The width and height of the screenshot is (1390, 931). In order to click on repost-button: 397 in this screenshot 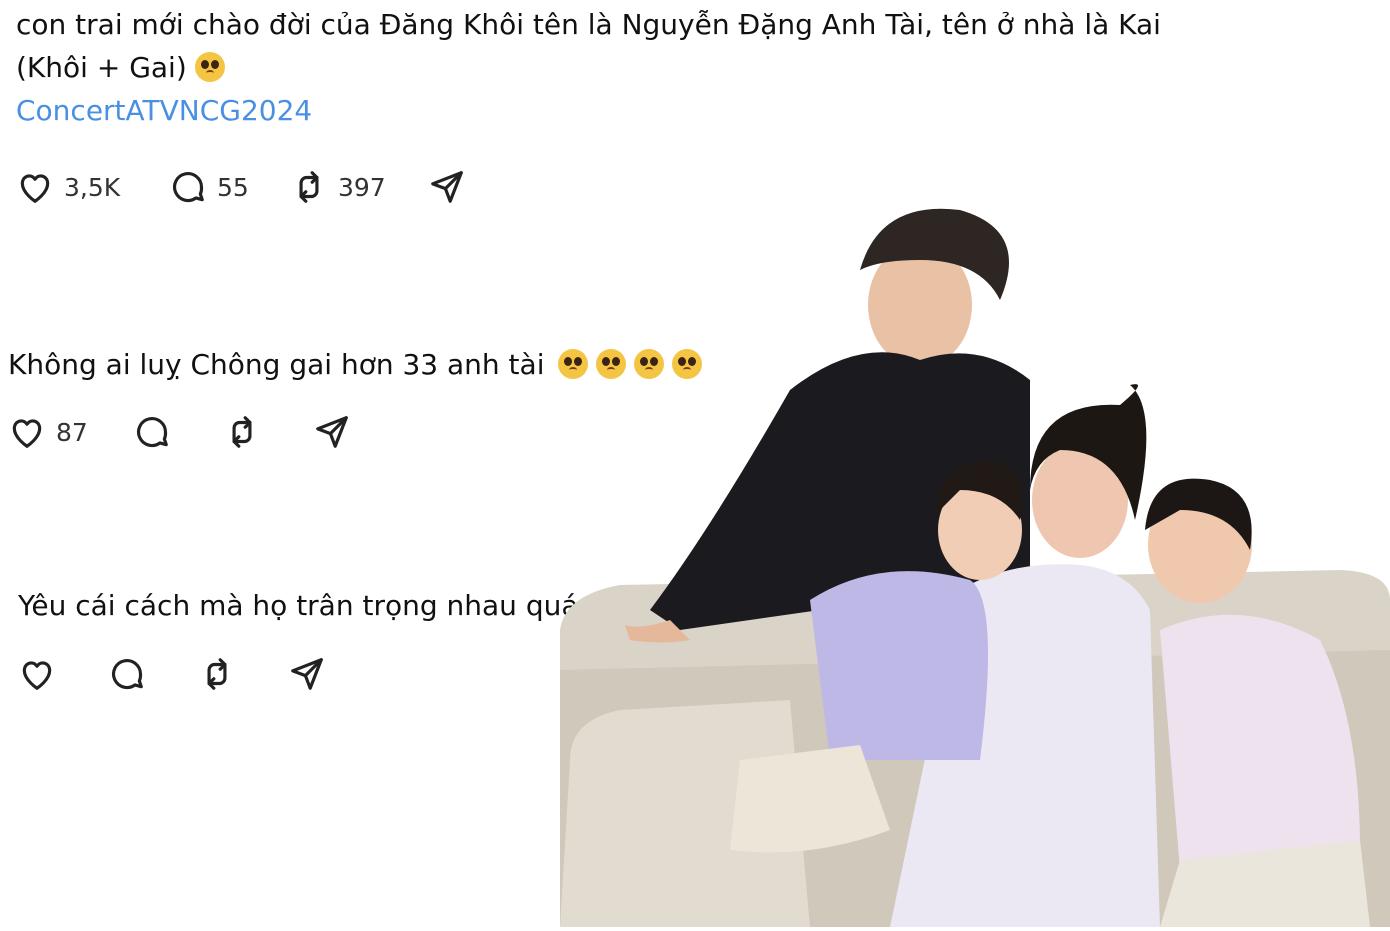, I will do `click(359, 187)`.